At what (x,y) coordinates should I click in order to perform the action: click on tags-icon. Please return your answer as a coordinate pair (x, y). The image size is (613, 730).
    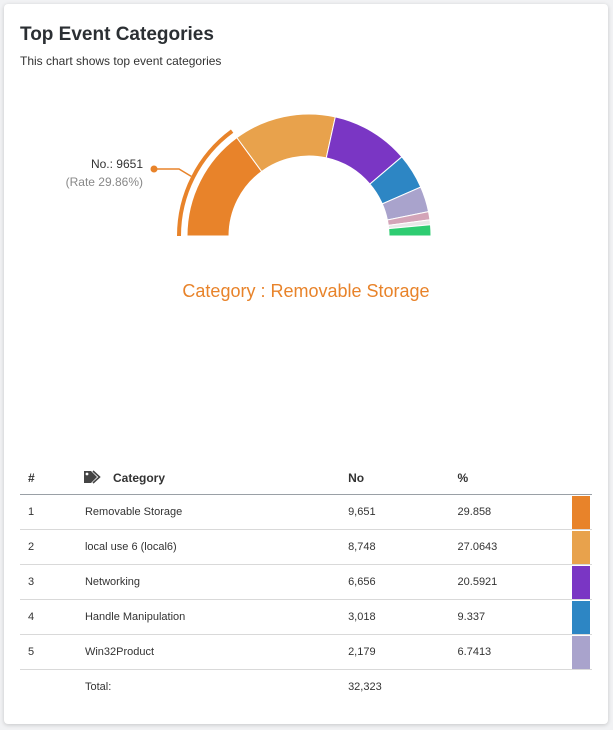
    Looking at the image, I should click on (93, 478).